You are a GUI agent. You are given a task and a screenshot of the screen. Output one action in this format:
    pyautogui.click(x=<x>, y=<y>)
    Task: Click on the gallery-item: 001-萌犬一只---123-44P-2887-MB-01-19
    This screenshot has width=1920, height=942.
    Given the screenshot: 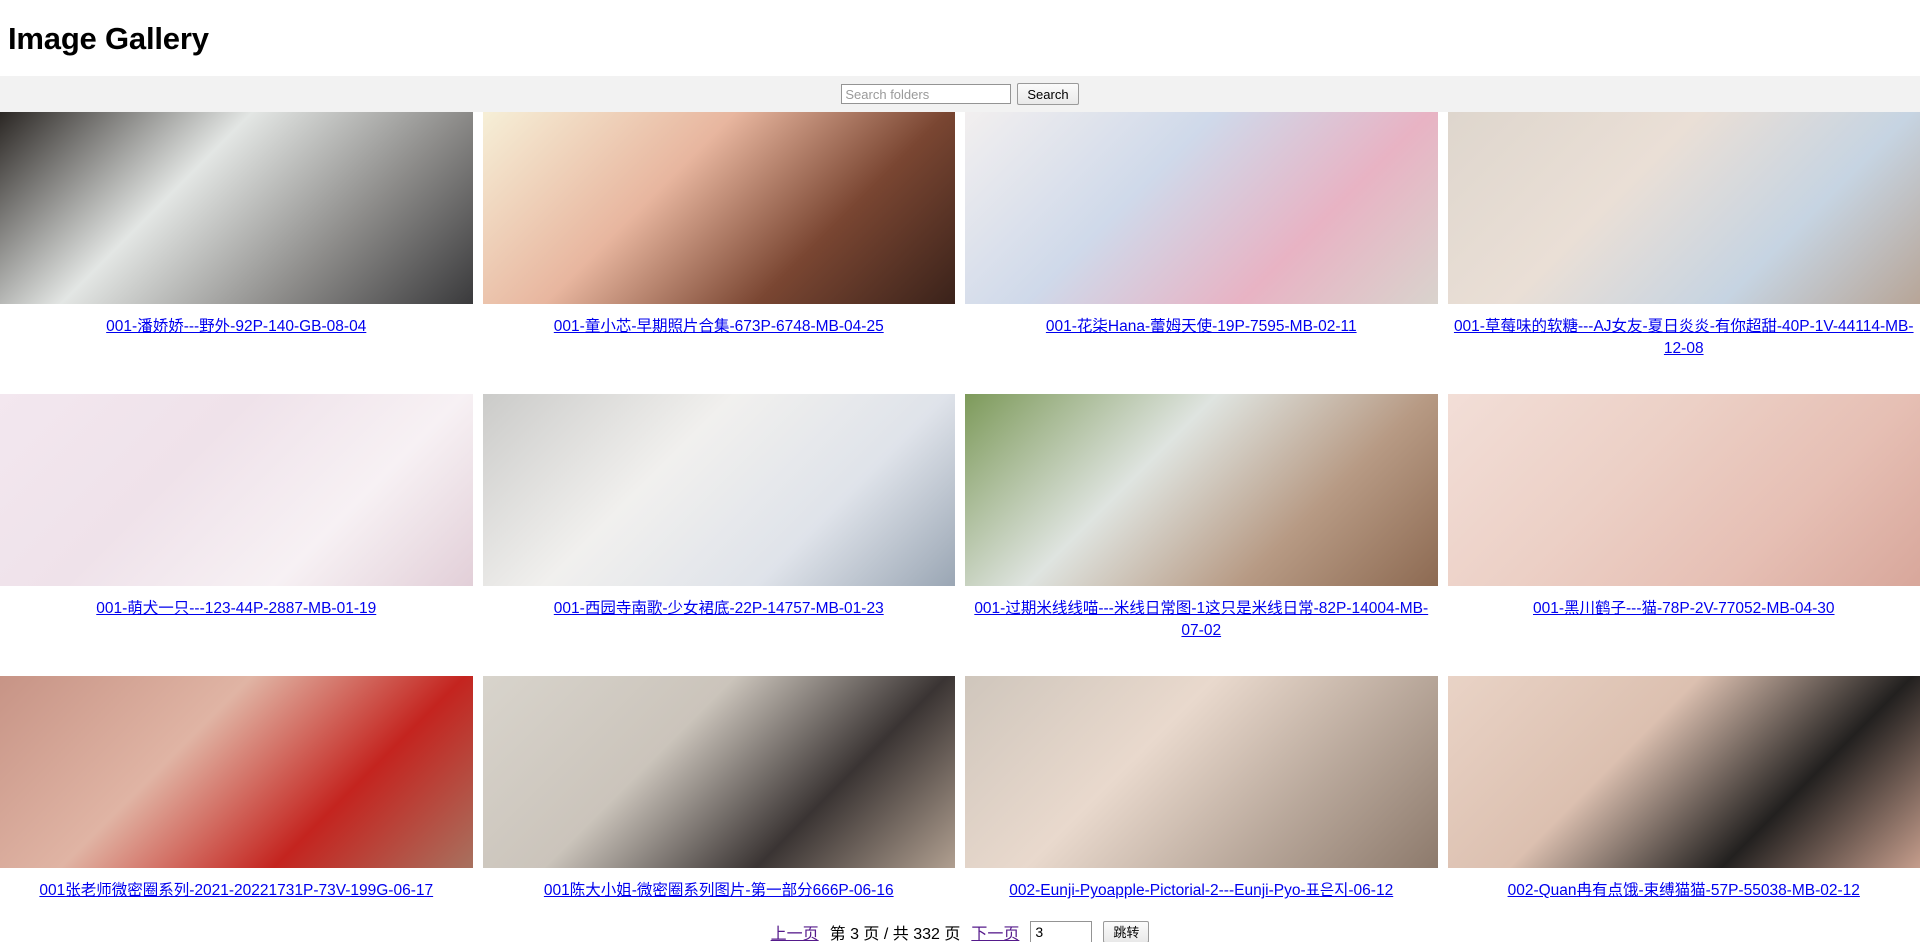 What is the action you would take?
    pyautogui.click(x=236, y=518)
    